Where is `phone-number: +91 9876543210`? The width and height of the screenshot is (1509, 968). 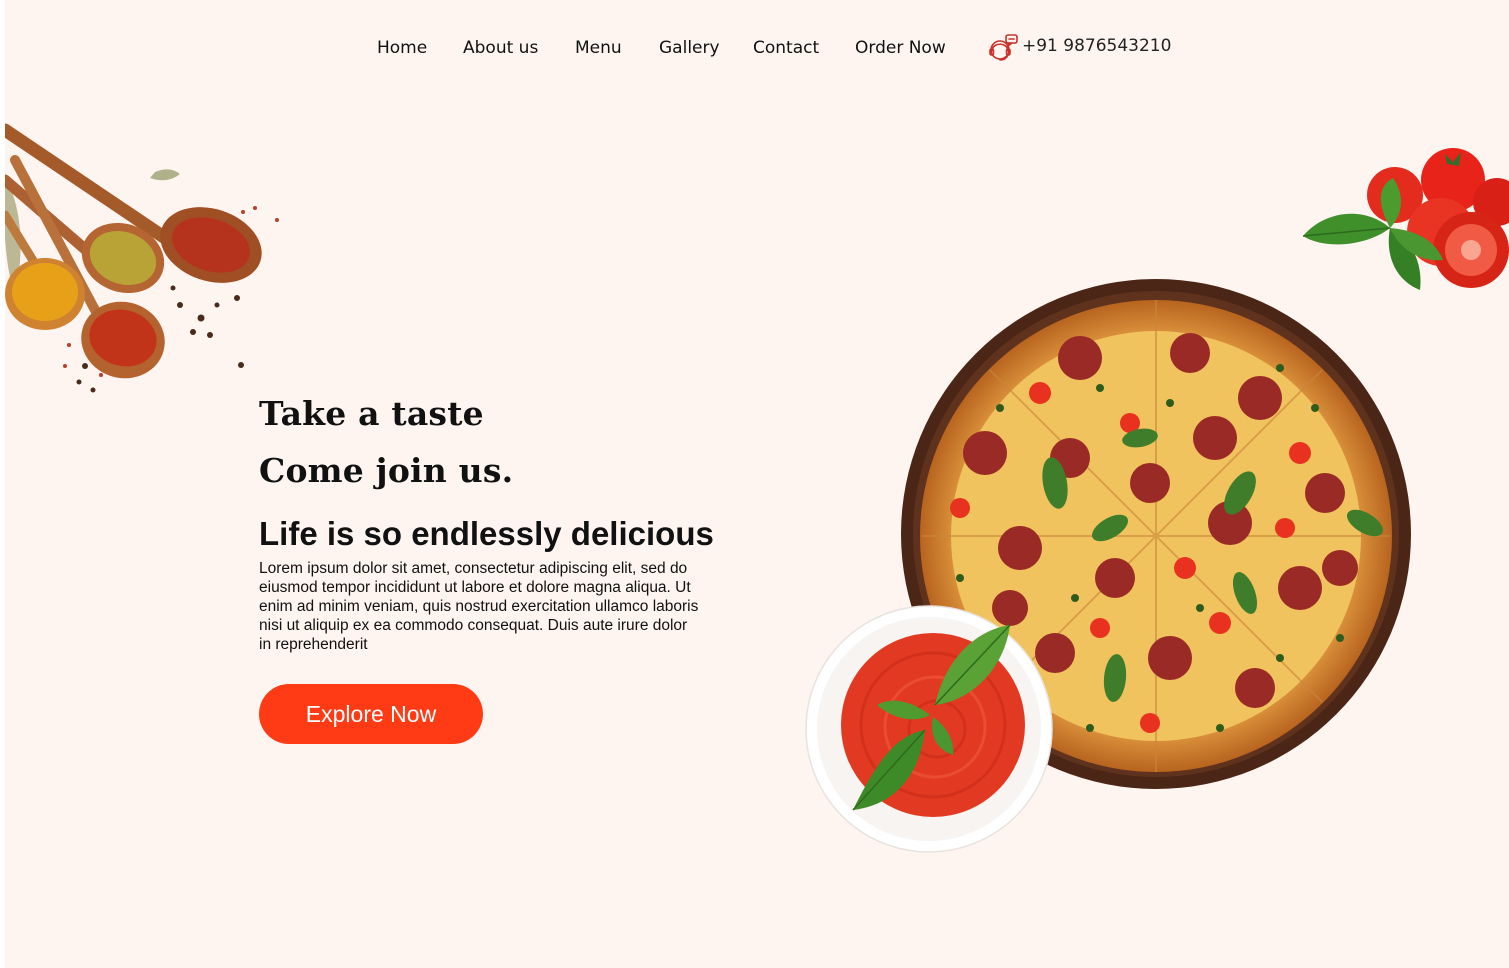 phone-number: +91 9876543210 is located at coordinates (1096, 46).